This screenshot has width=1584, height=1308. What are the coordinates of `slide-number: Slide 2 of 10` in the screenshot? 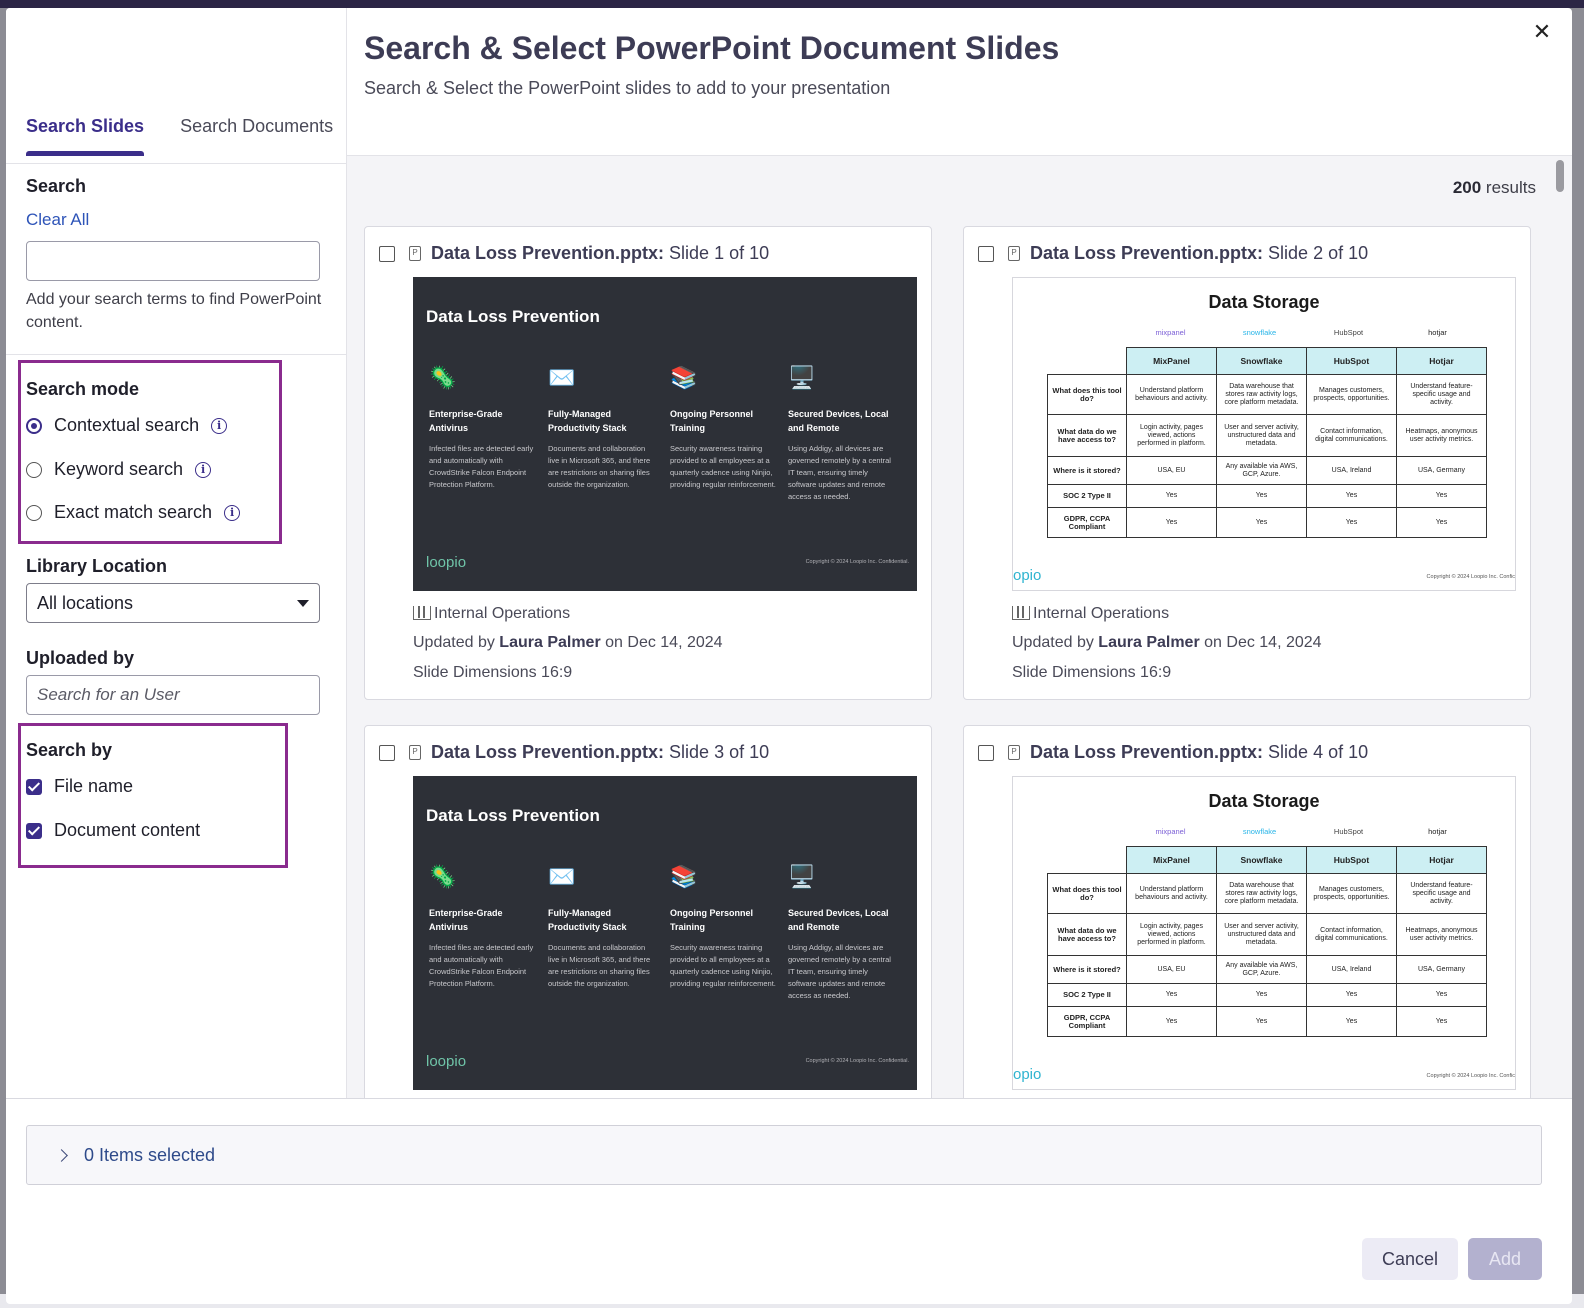 It's located at (1318, 253).